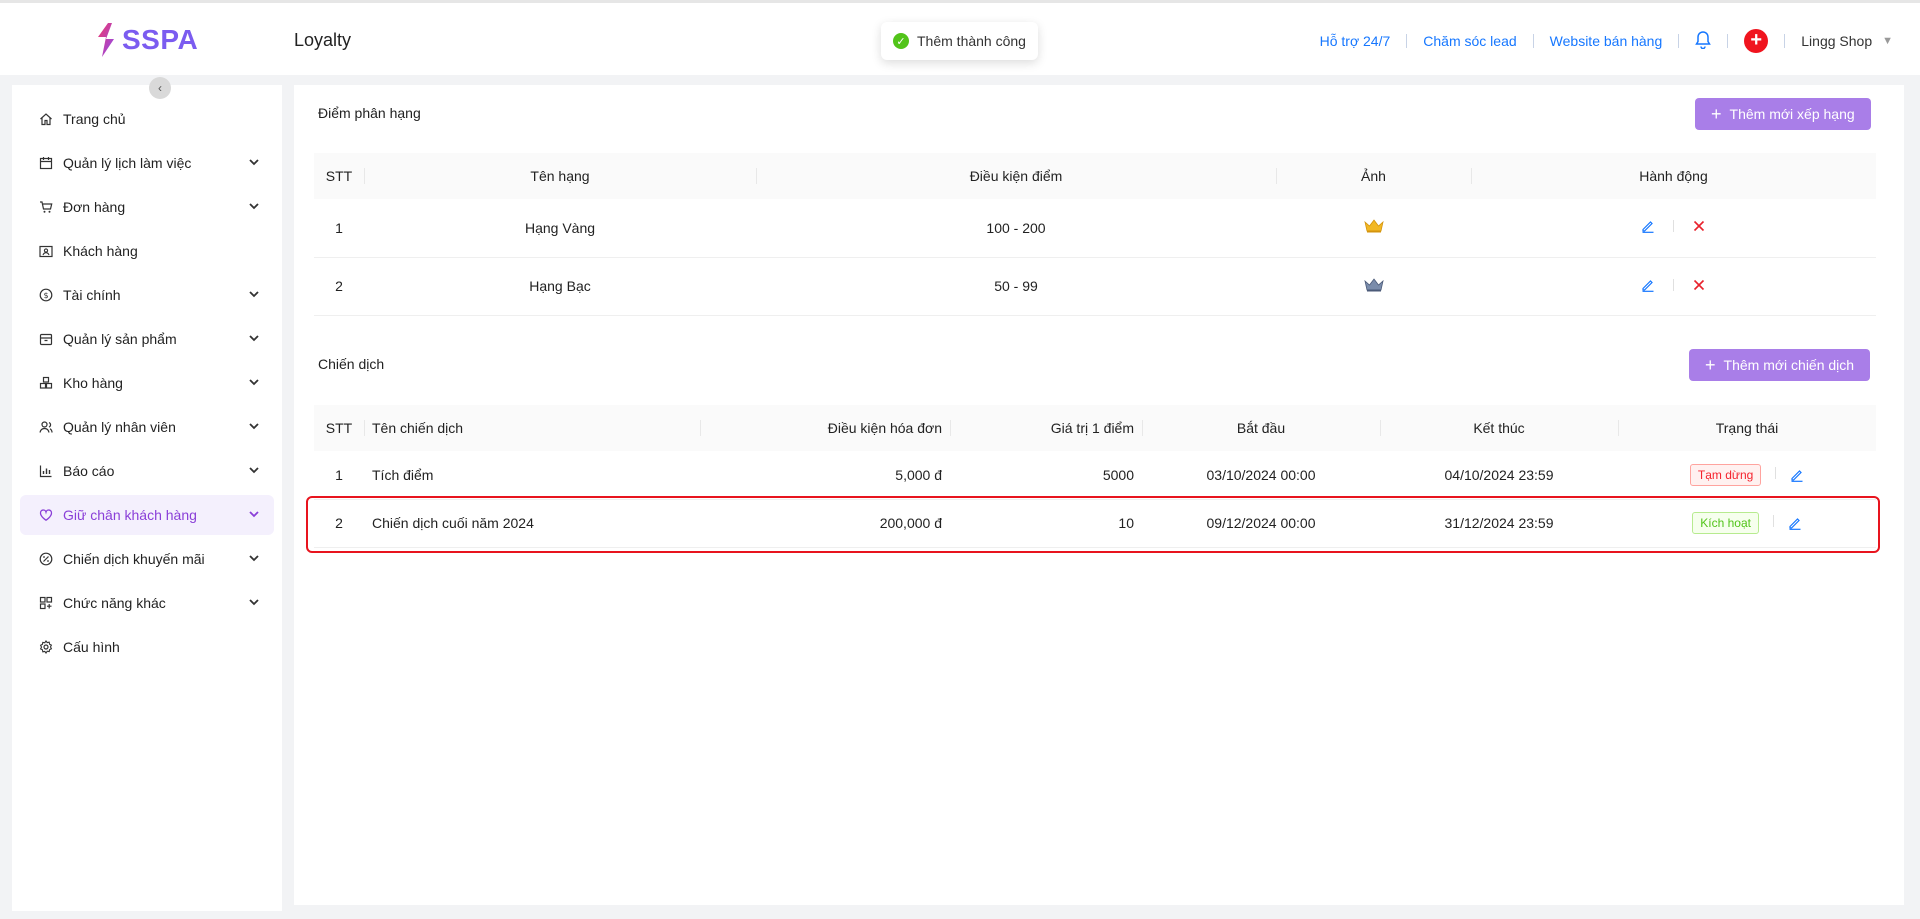  I want to click on sidebar-item-label: Quản lý nhân viên, so click(119, 427).